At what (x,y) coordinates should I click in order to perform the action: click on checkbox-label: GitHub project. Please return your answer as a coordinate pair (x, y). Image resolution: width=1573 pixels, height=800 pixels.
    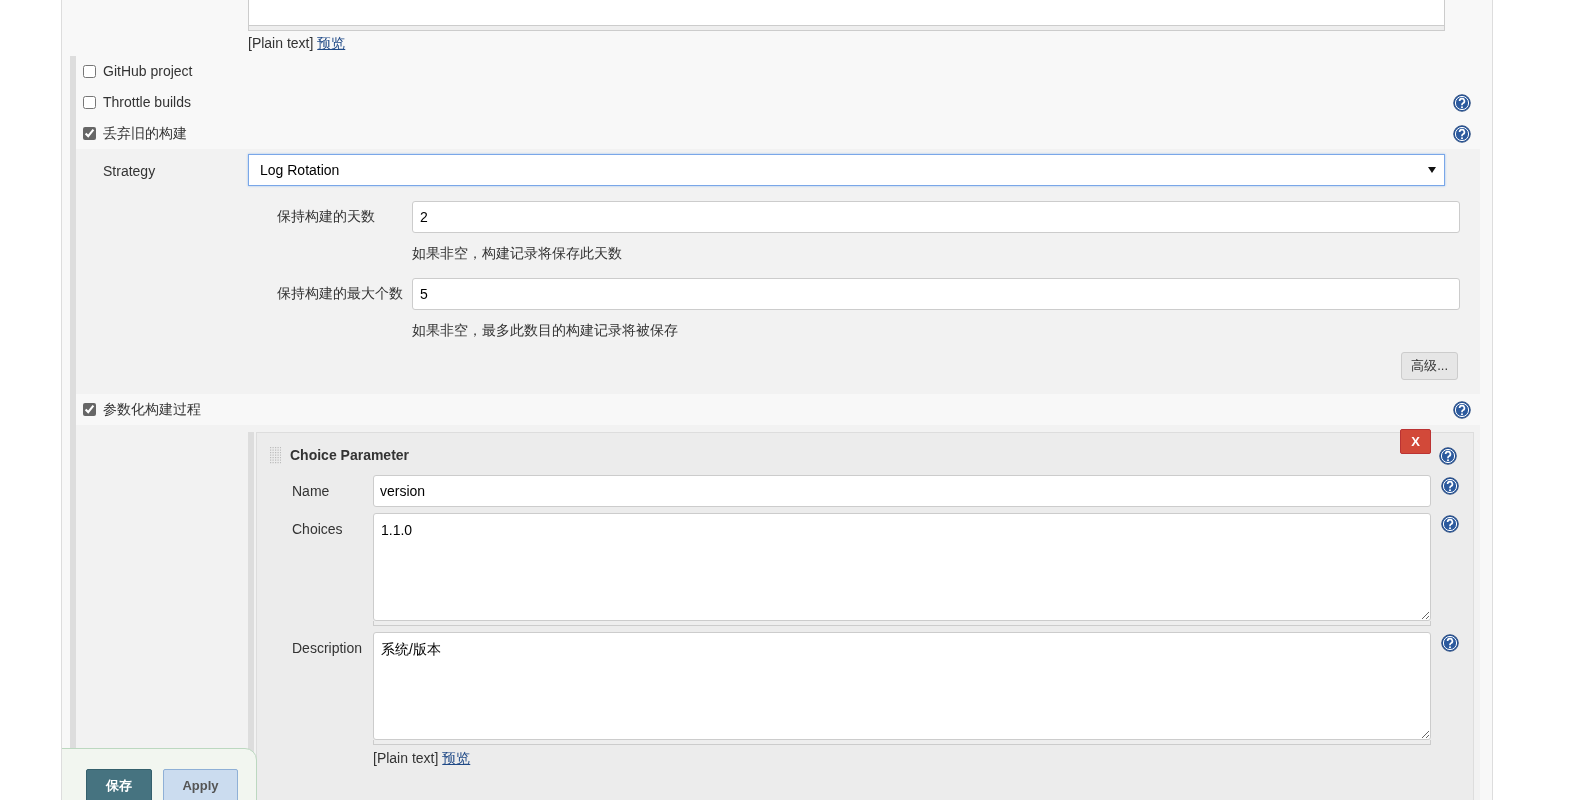
    Looking at the image, I should click on (148, 71).